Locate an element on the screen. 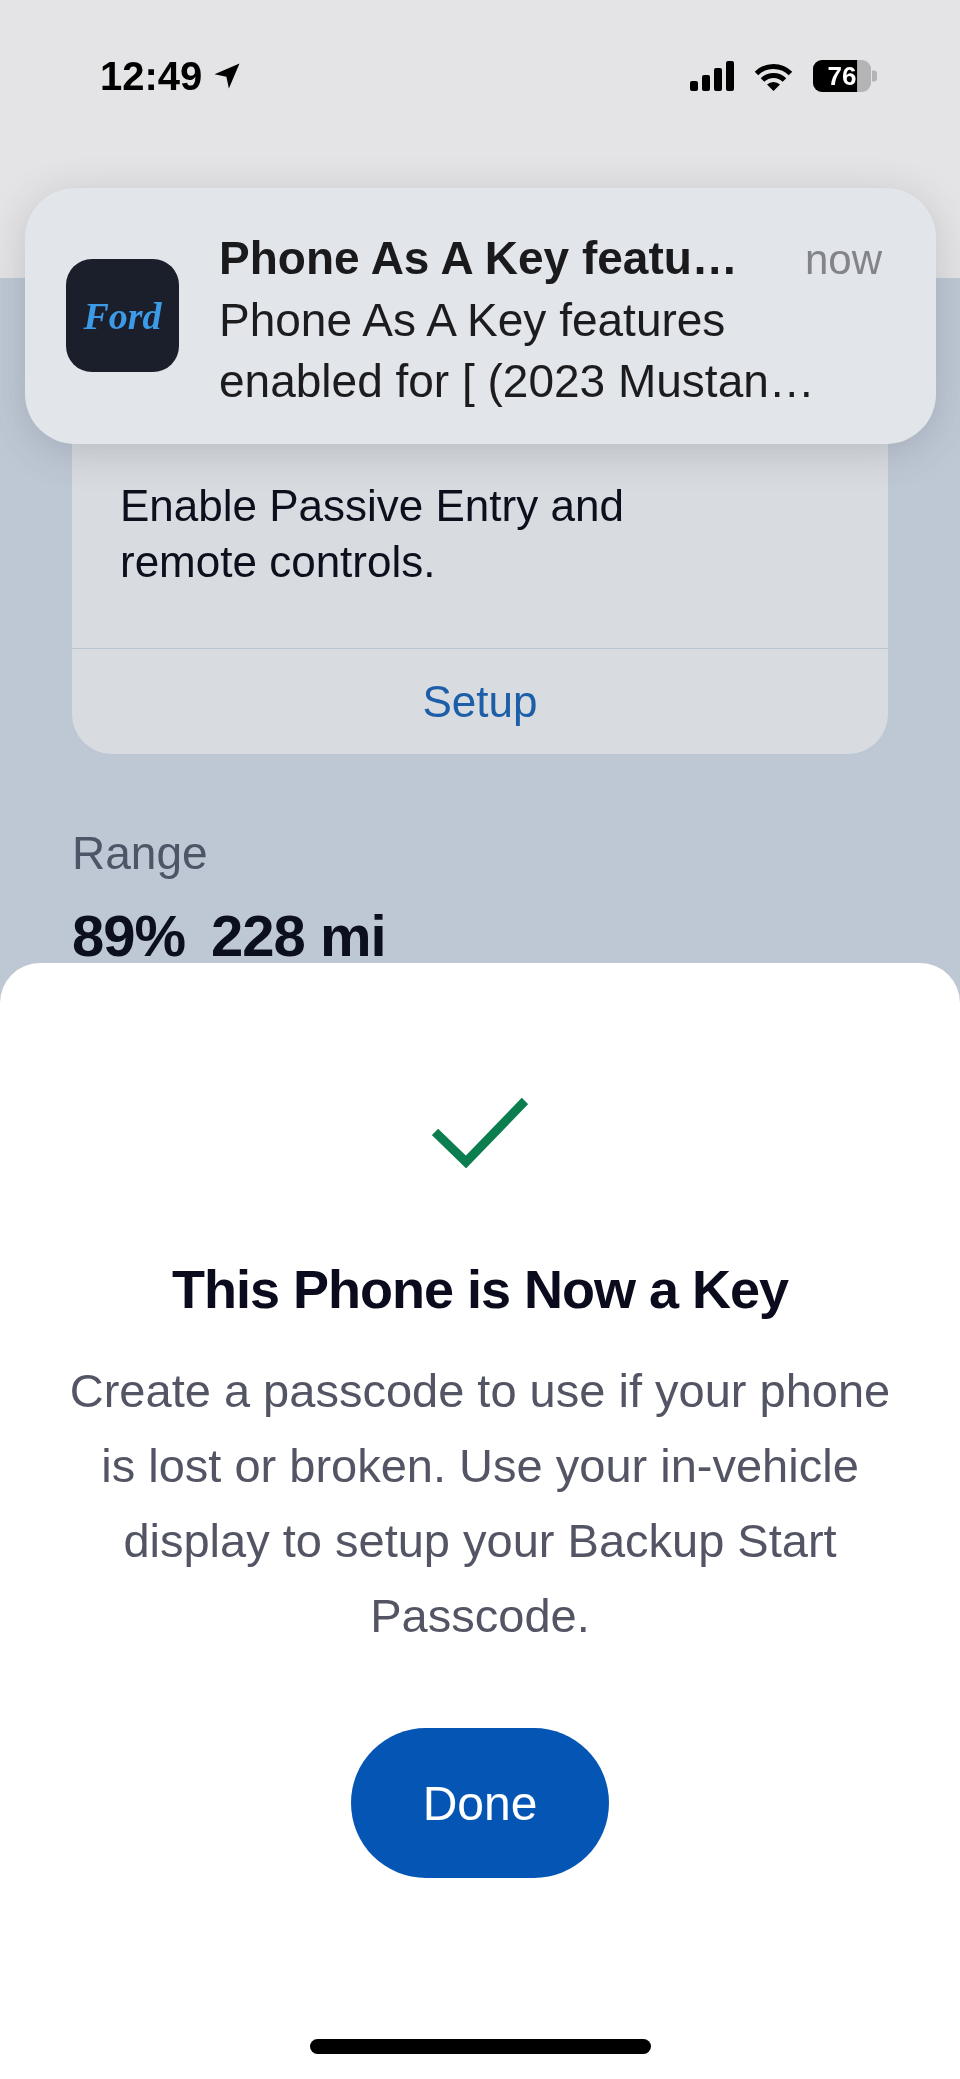  charge-percentage: 89% is located at coordinates (129, 936).